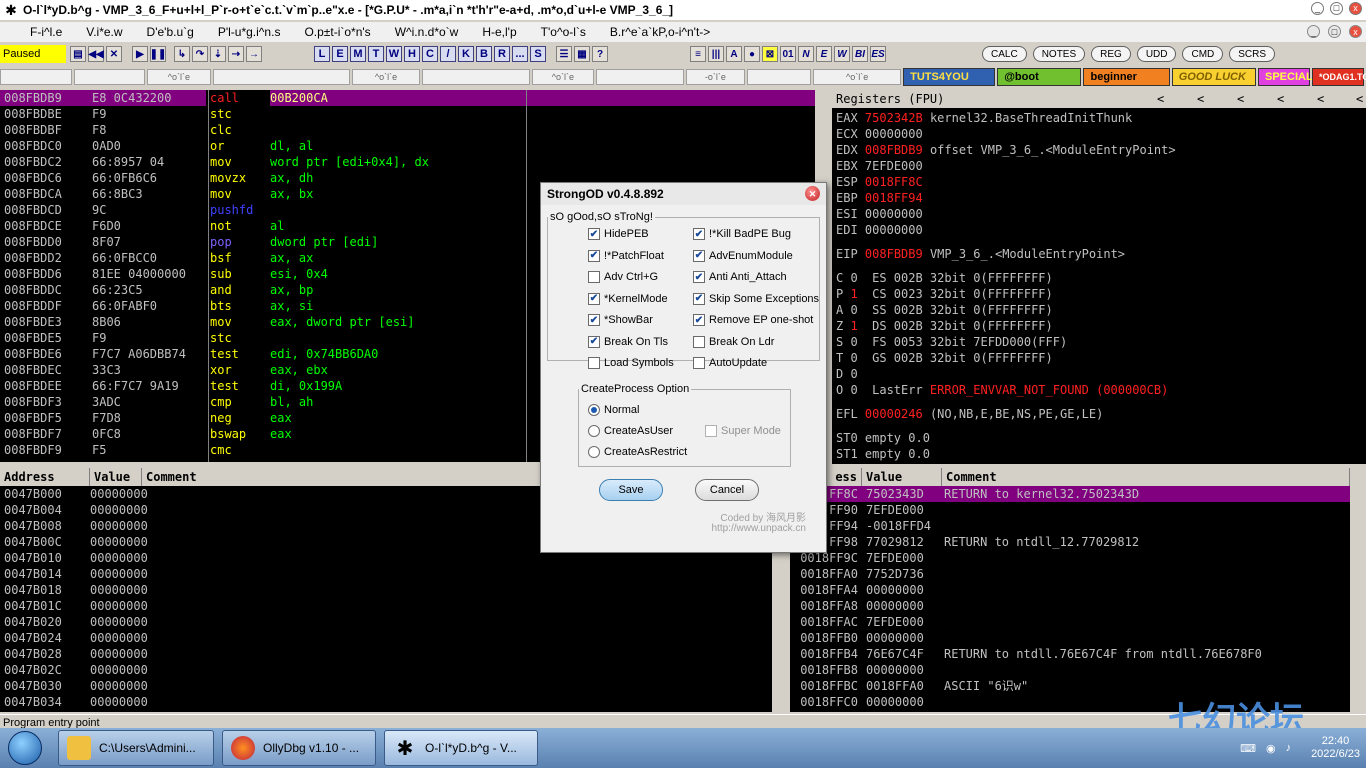 The width and height of the screenshot is (1366, 768). I want to click on menu-plugins: P'l-u*g.i^n.s, so click(249, 32).